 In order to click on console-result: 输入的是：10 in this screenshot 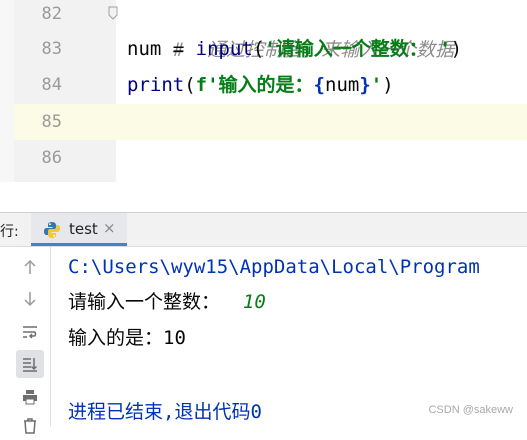, I will do `click(127, 338)`.